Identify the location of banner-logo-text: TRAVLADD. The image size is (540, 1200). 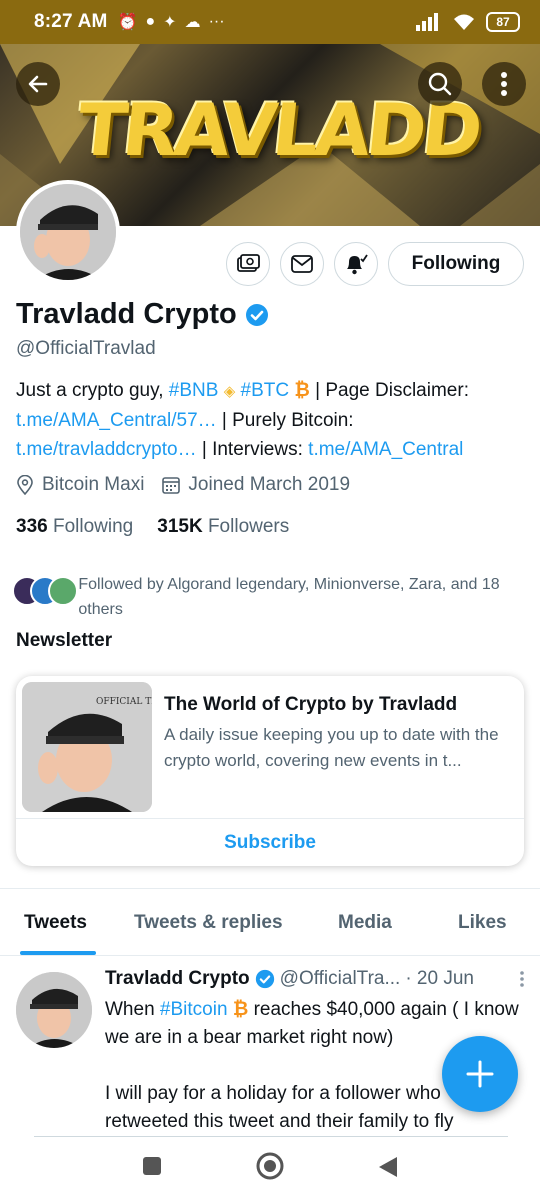
(278, 130).